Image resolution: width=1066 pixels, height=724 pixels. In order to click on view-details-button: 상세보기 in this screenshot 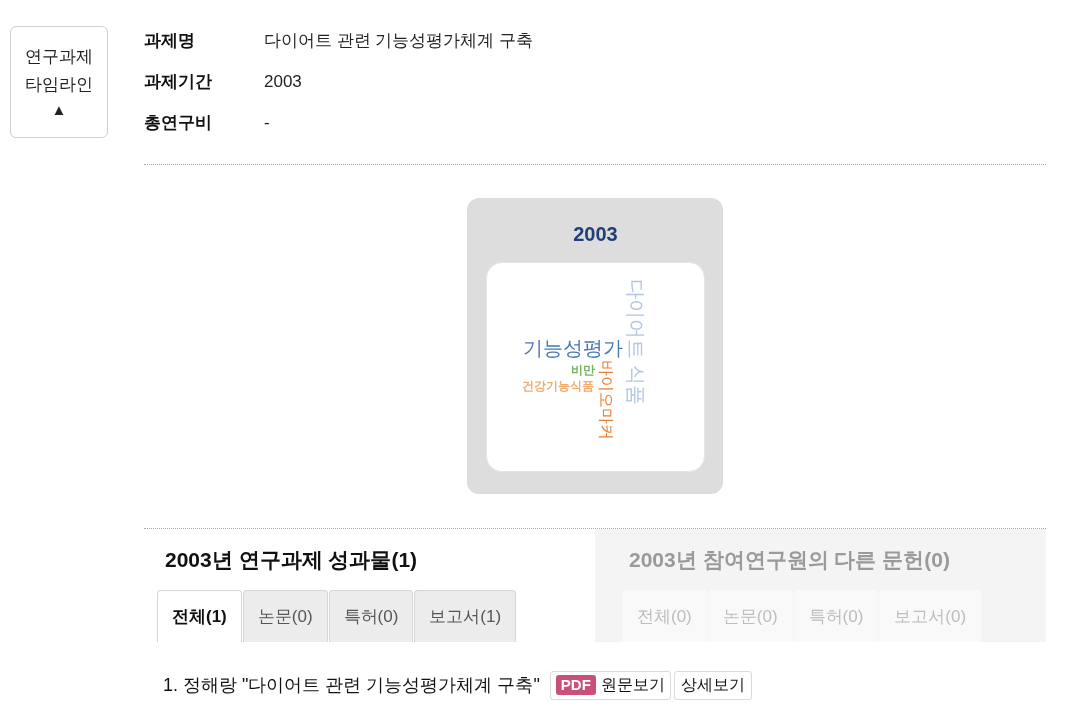, I will do `click(712, 685)`.